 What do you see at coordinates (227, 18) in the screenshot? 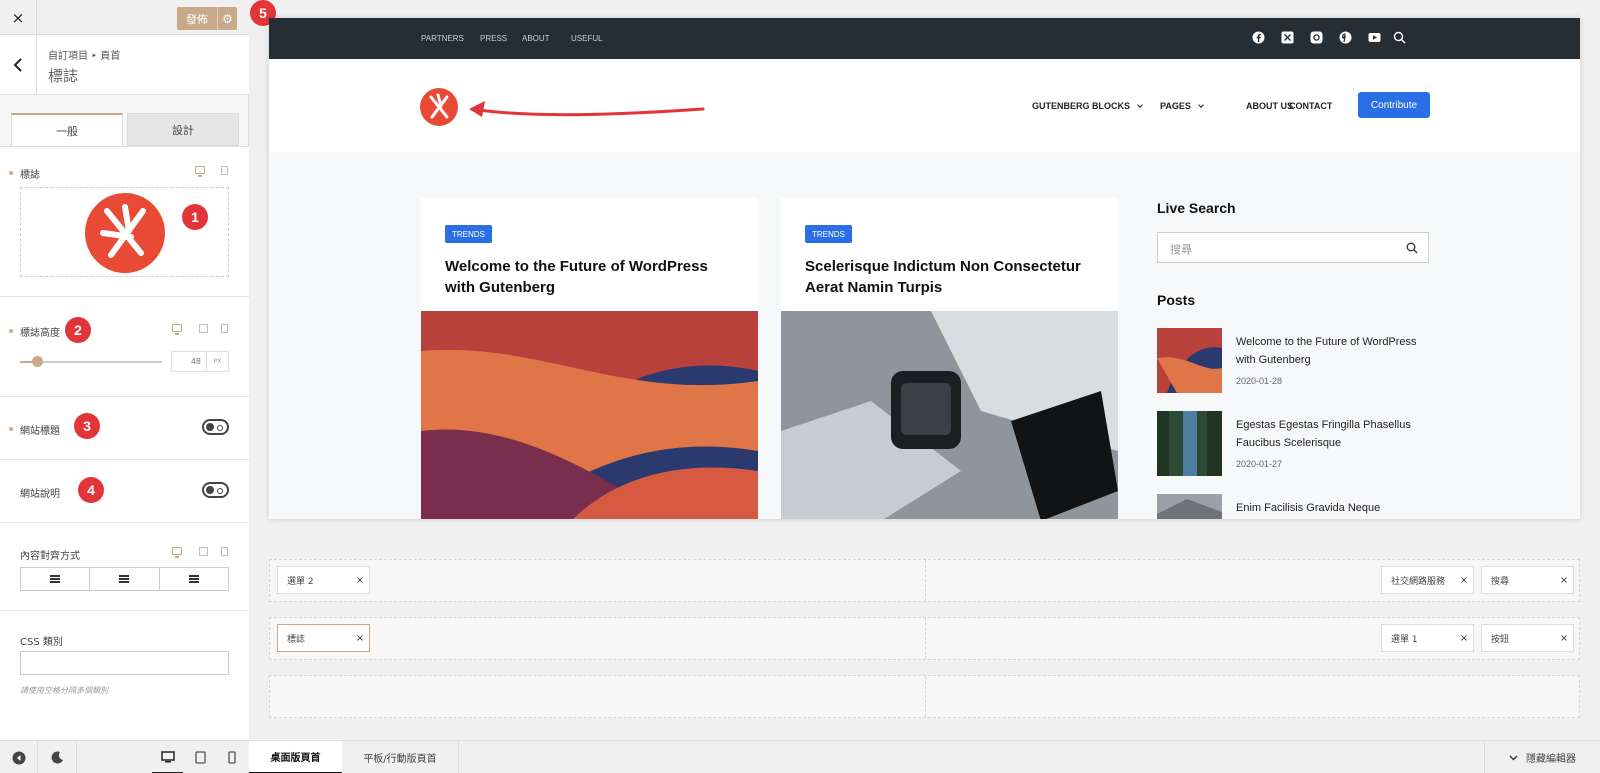
I see `gear-icon: ⚙` at bounding box center [227, 18].